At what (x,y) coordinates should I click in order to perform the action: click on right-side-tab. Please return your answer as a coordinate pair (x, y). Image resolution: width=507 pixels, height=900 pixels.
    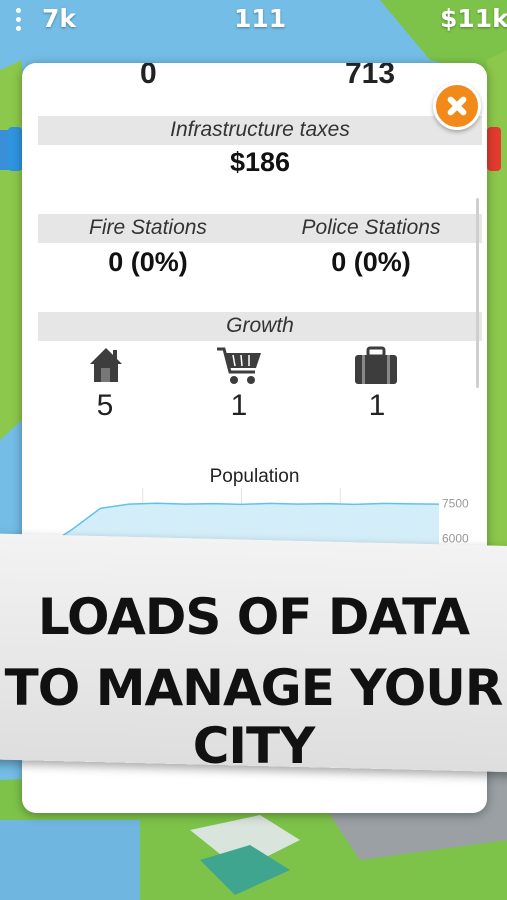
    Looking at the image, I should click on (494, 149).